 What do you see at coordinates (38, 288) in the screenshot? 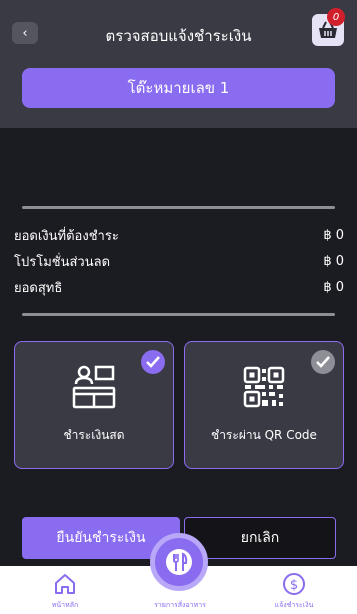
I see `summary-label: ยอดสุทธิ` at bounding box center [38, 288].